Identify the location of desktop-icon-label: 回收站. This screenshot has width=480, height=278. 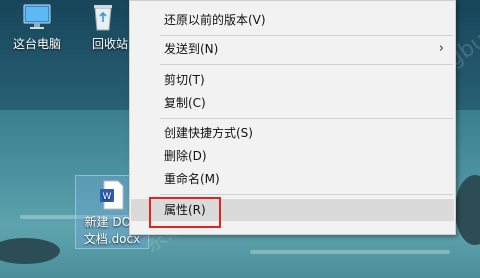
(110, 44).